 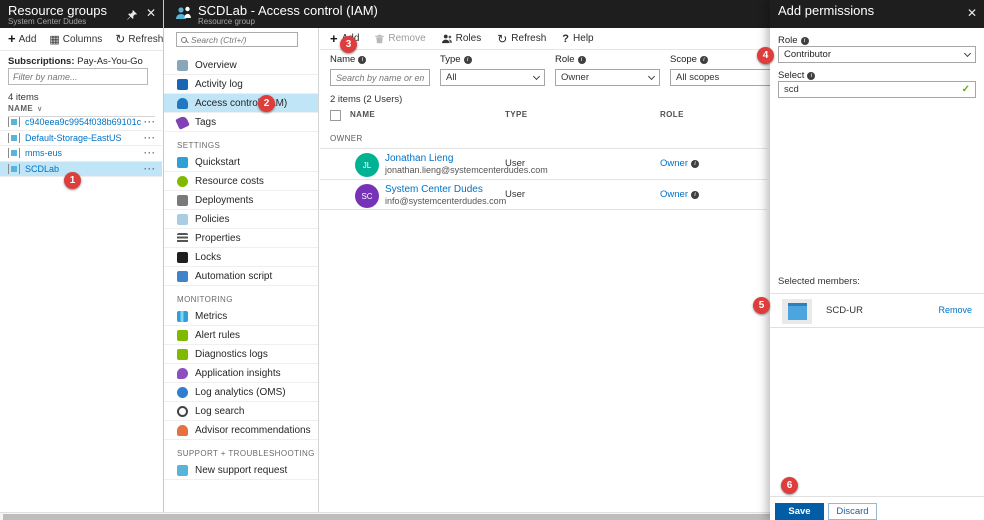 I want to click on menu-item: Metrics, so click(x=241, y=316).